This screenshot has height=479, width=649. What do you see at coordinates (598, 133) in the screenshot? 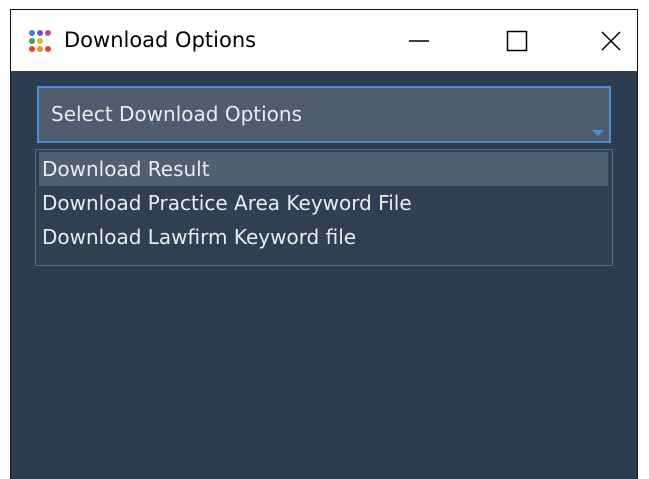
I see `chevron-down-icon` at bounding box center [598, 133].